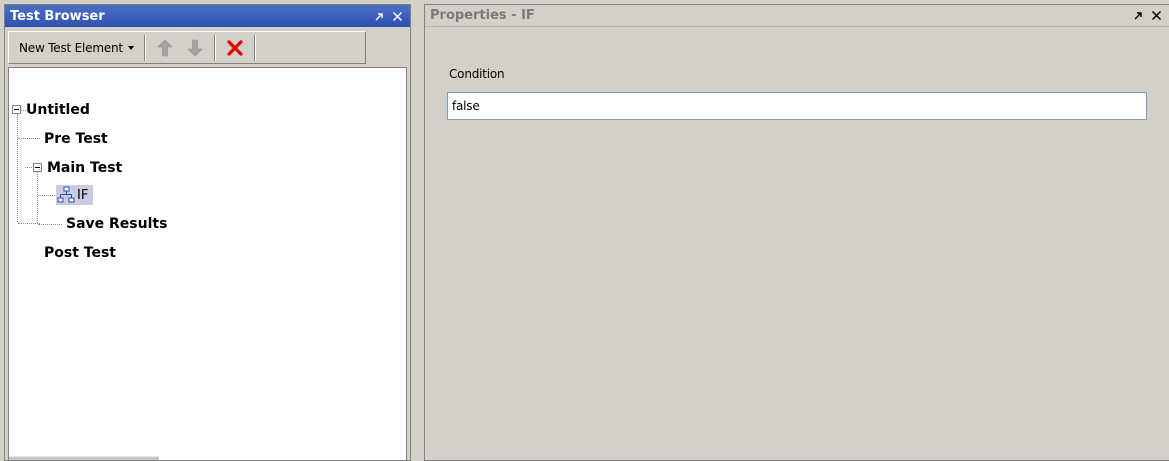 This screenshot has height=461, width=1169. Describe the element at coordinates (797, 106) in the screenshot. I see `condition-input` at that location.